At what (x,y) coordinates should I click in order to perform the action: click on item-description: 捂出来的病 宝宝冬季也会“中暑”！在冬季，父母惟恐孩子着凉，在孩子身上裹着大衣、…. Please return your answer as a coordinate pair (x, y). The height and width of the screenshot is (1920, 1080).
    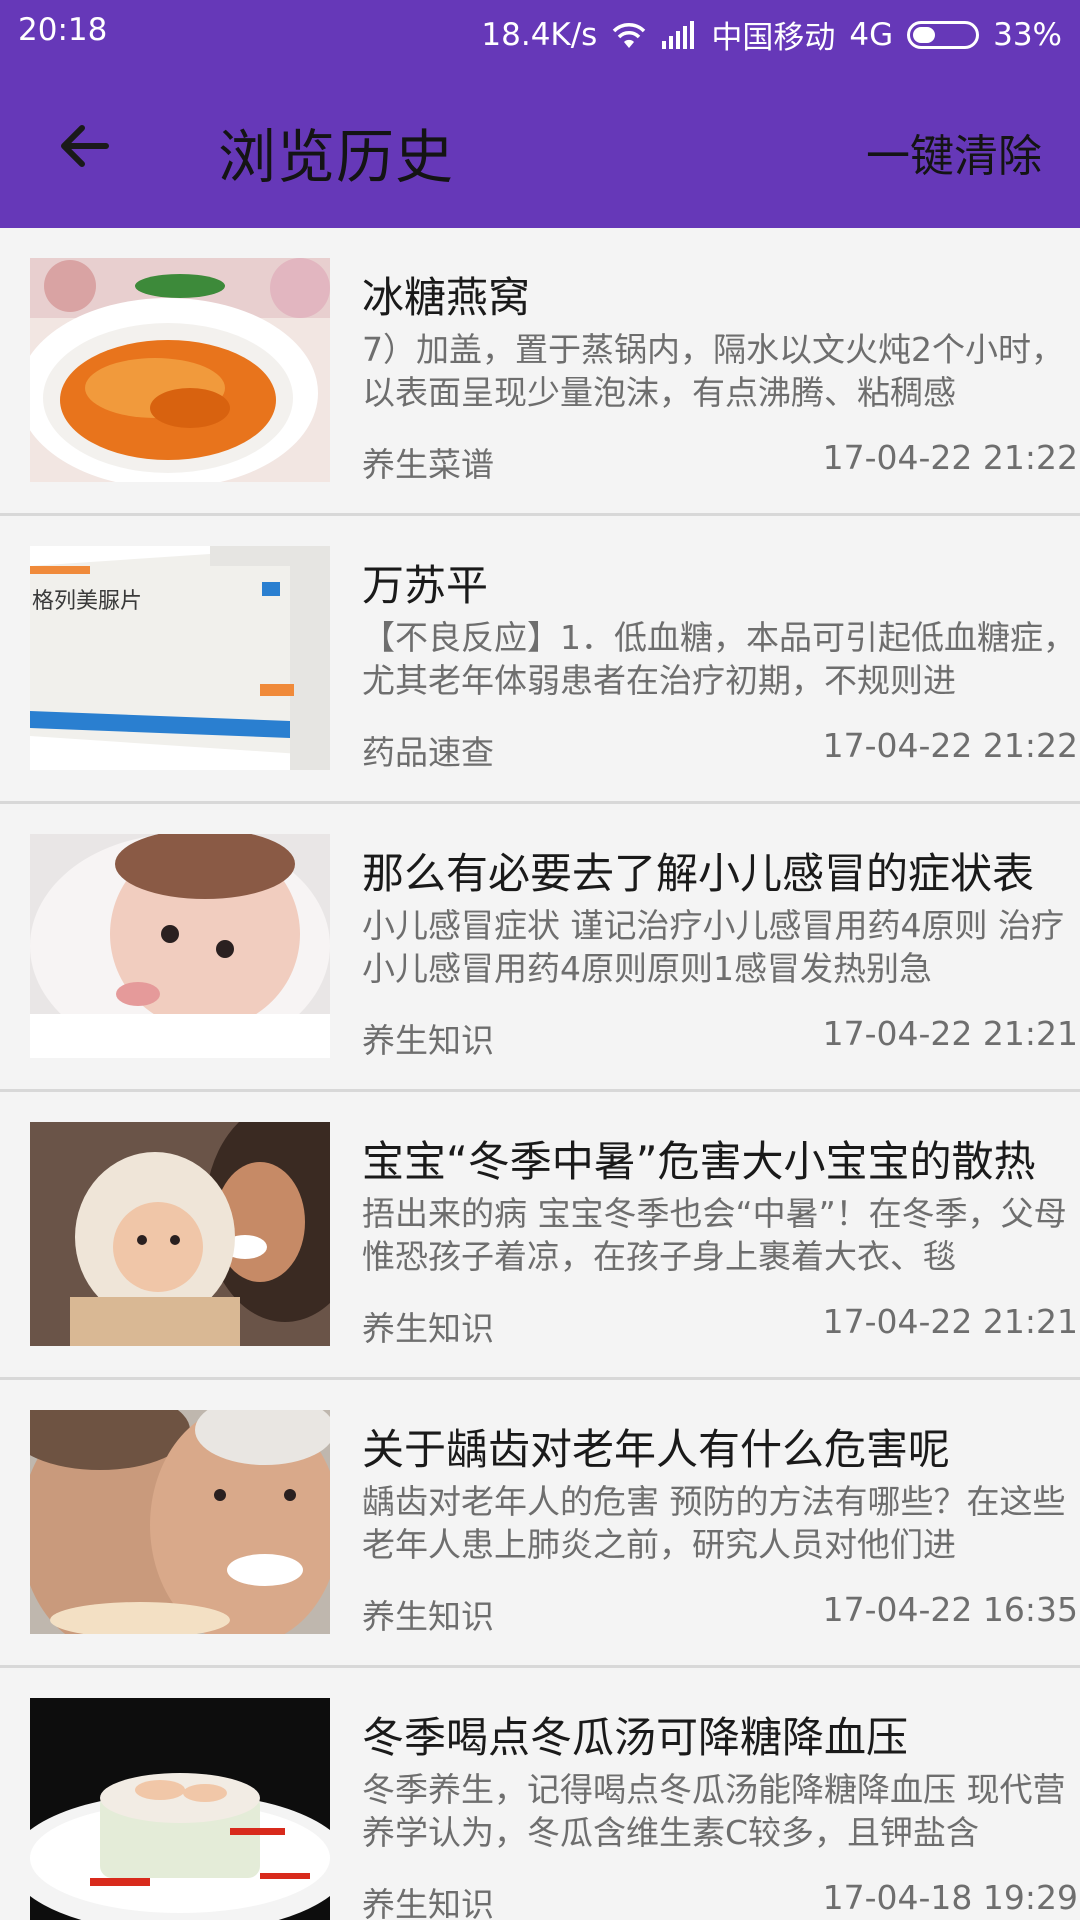
    Looking at the image, I should click on (714, 1235).